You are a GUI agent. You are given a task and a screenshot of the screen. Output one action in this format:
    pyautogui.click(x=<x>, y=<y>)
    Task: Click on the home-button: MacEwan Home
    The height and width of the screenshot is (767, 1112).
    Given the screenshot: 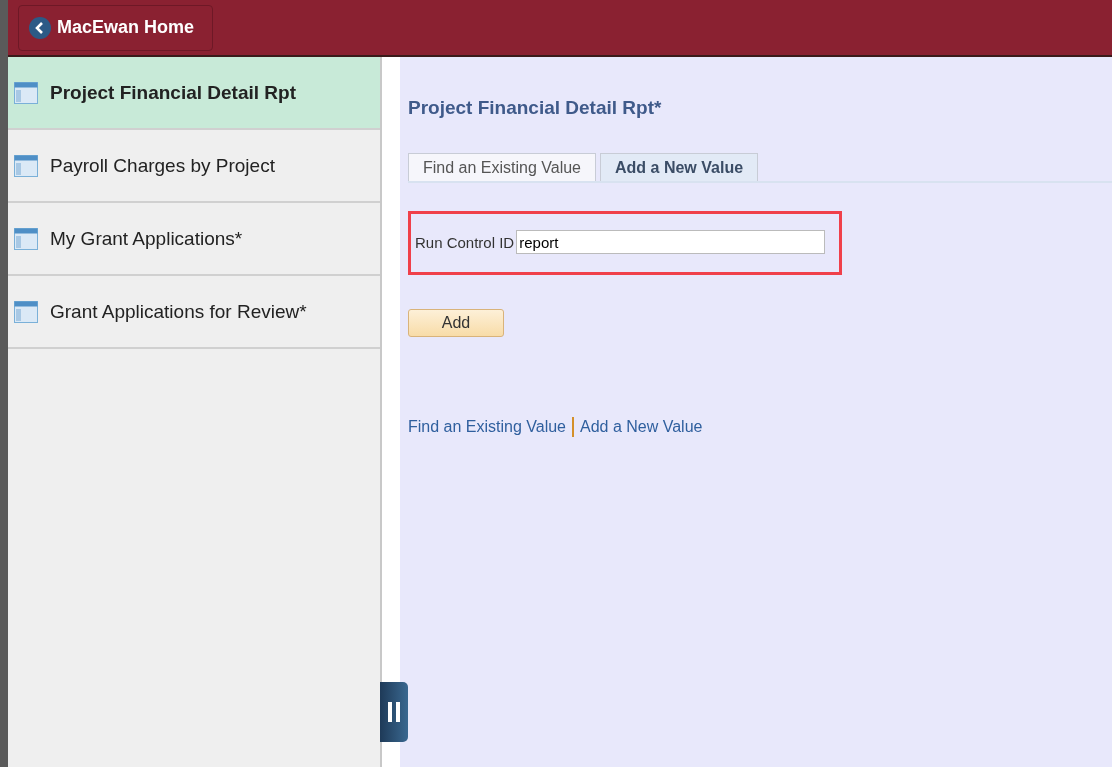 What is the action you would take?
    pyautogui.click(x=116, y=27)
    